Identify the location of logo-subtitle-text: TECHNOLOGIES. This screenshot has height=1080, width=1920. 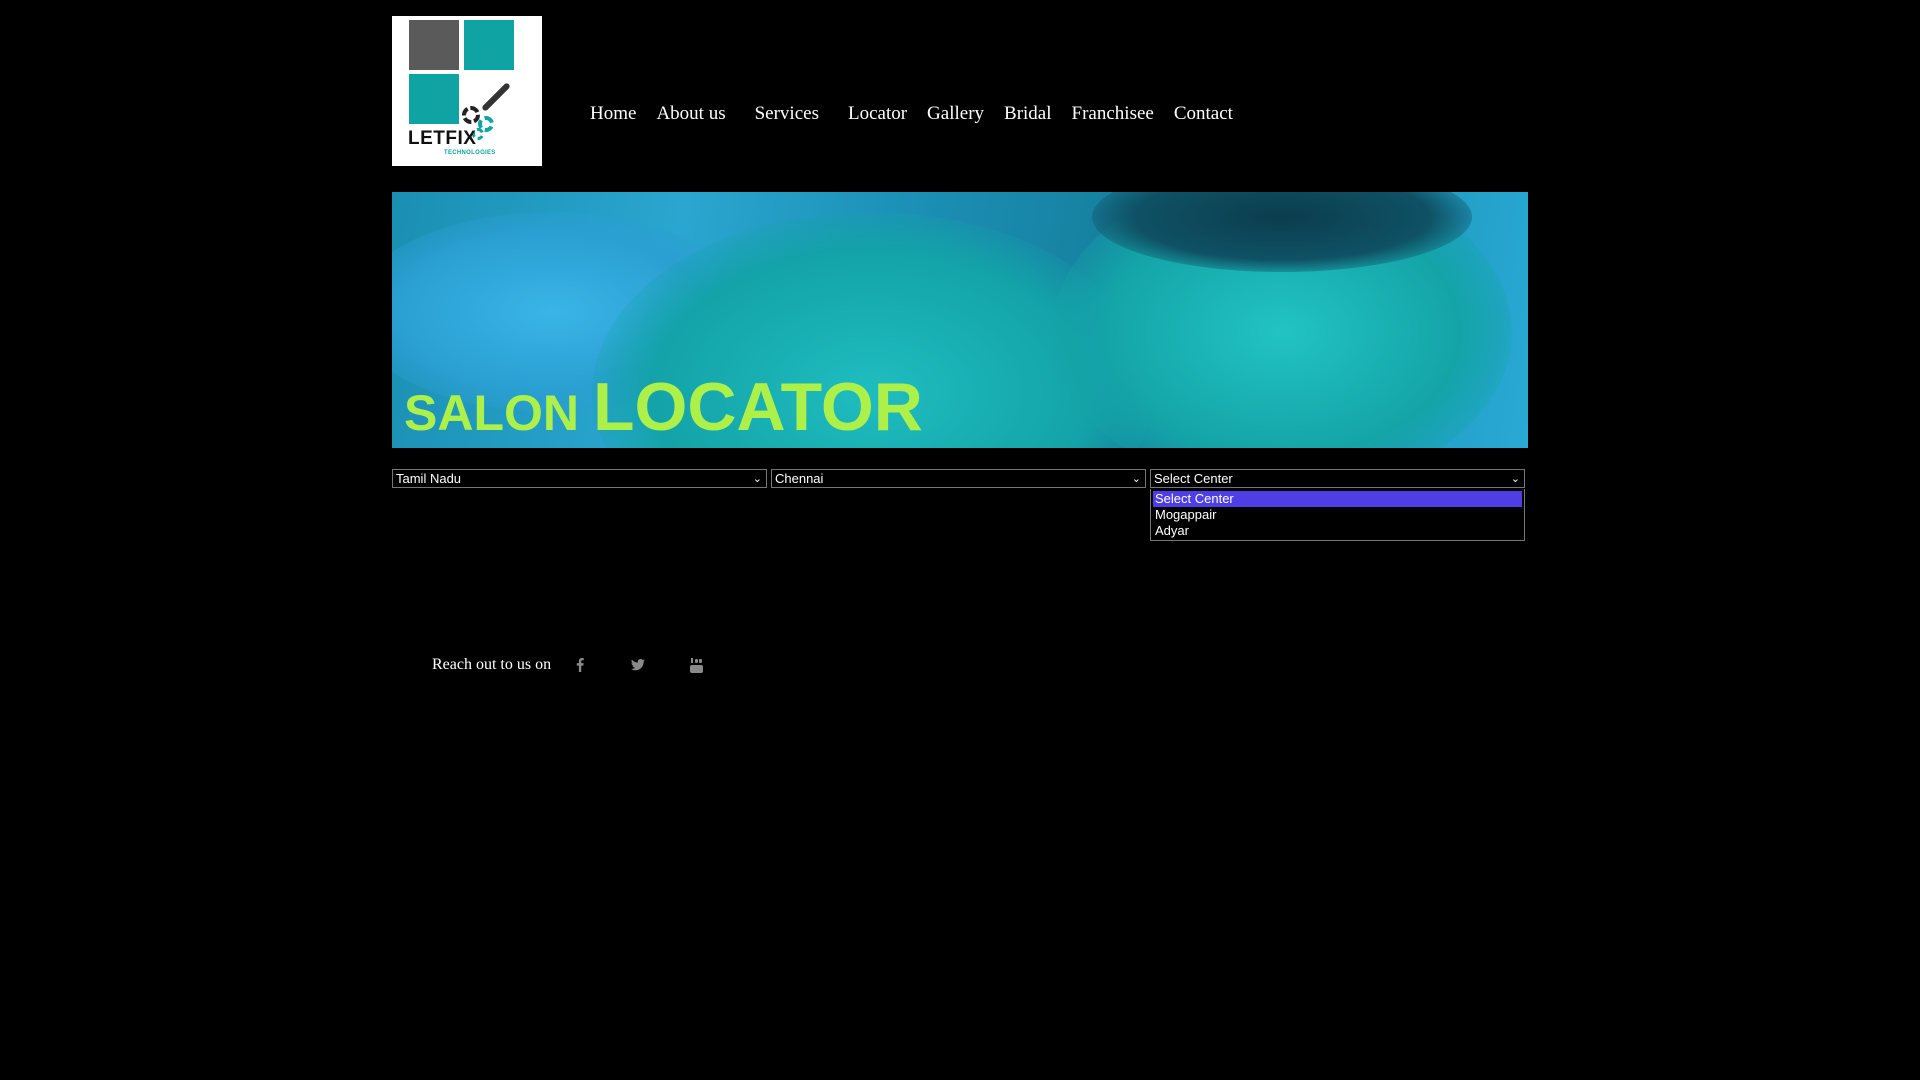
(470, 153).